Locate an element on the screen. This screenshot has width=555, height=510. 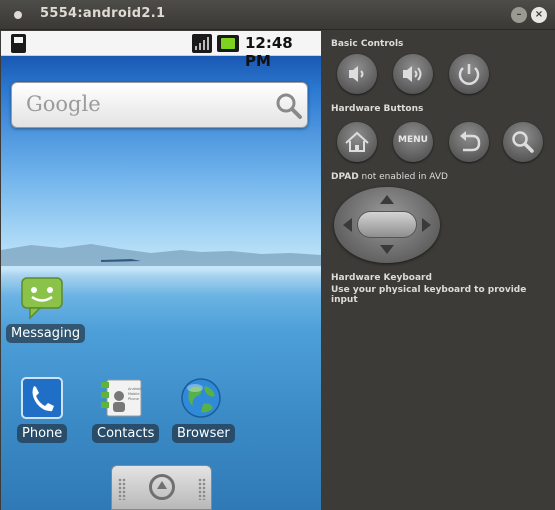
dpad-left-icon is located at coordinates (347, 225).